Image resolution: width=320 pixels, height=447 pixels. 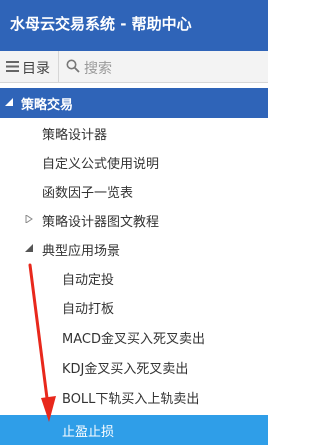 I want to click on tree-item-boll: BOLL下轨买入上轨卖出, so click(x=134, y=397).